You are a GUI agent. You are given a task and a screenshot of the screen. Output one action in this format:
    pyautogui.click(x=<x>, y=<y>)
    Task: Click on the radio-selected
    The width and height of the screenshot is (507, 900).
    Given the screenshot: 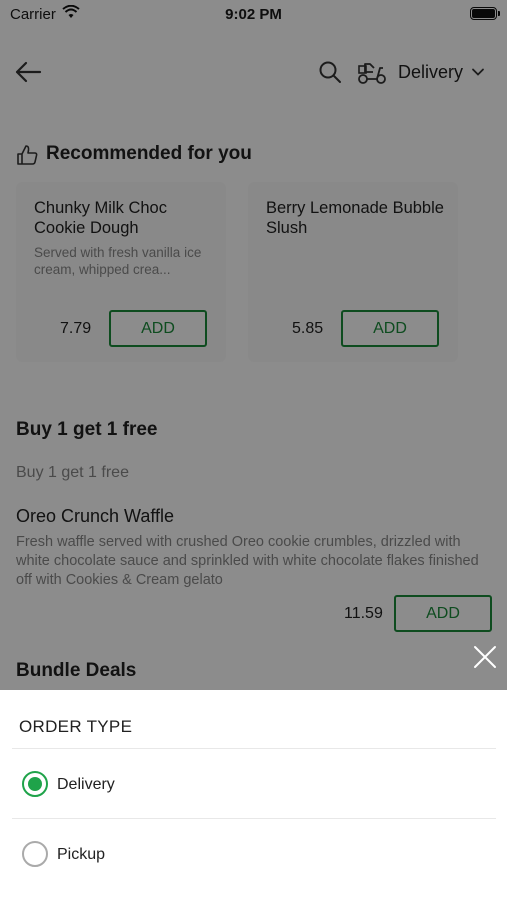 What is the action you would take?
    pyautogui.click(x=35, y=784)
    